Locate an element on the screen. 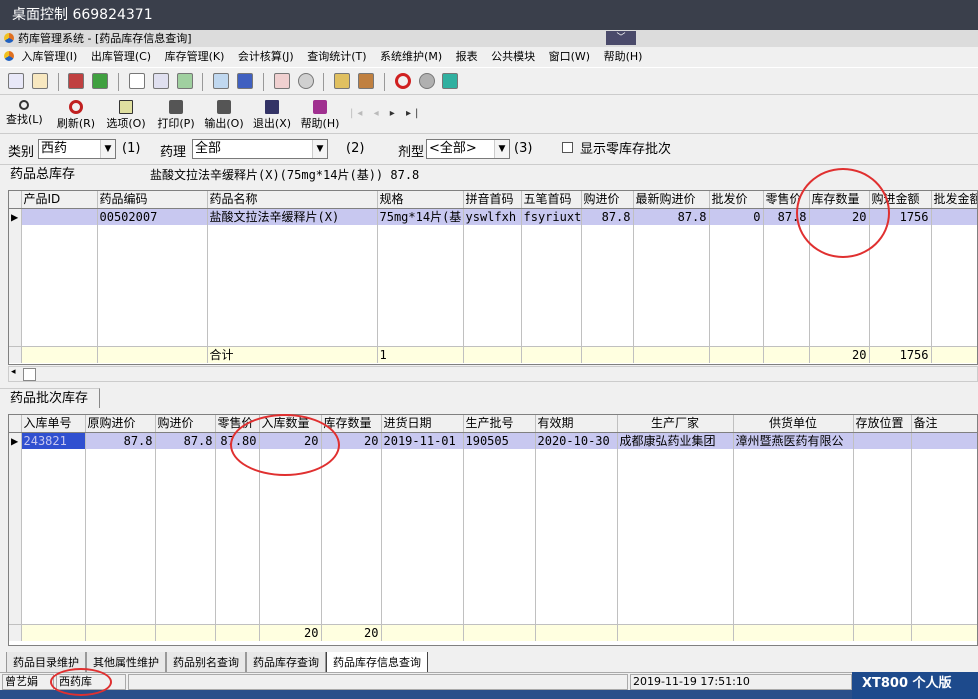 This screenshot has width=978, height=699. column-header: 批发金额 is located at coordinates (954, 200).